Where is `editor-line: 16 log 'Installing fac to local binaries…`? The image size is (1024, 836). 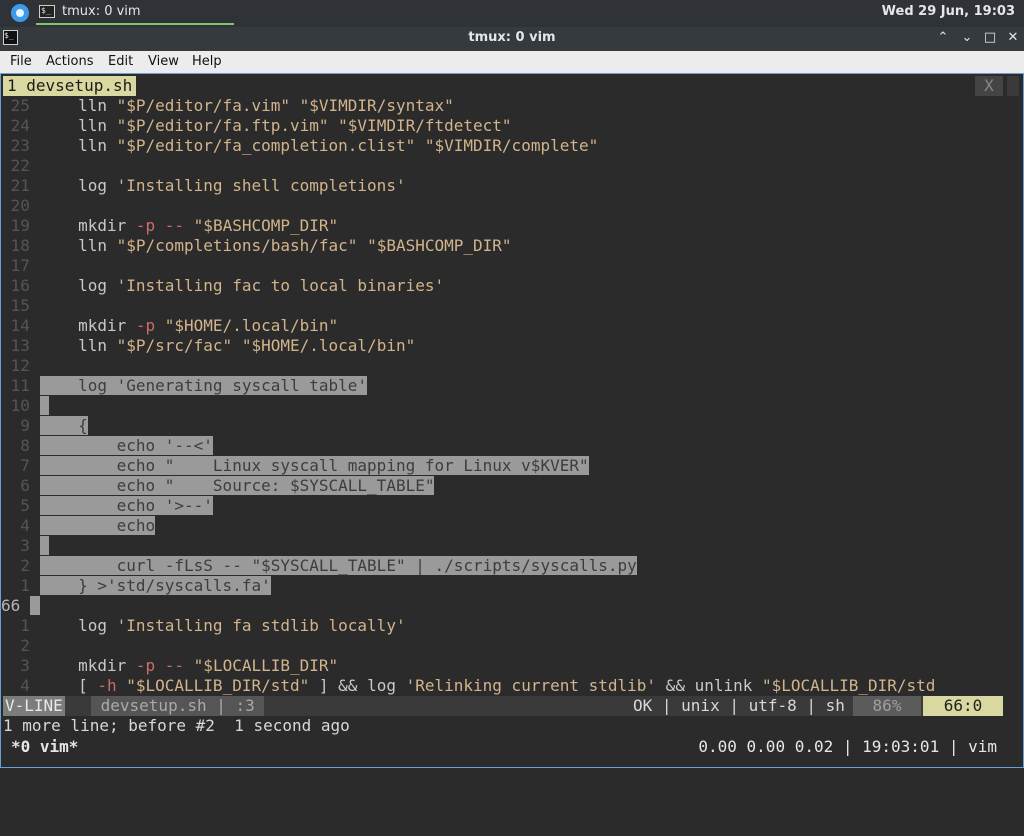
editor-line: 16 log 'Installing fac to local binaries… is located at coordinates (222, 286).